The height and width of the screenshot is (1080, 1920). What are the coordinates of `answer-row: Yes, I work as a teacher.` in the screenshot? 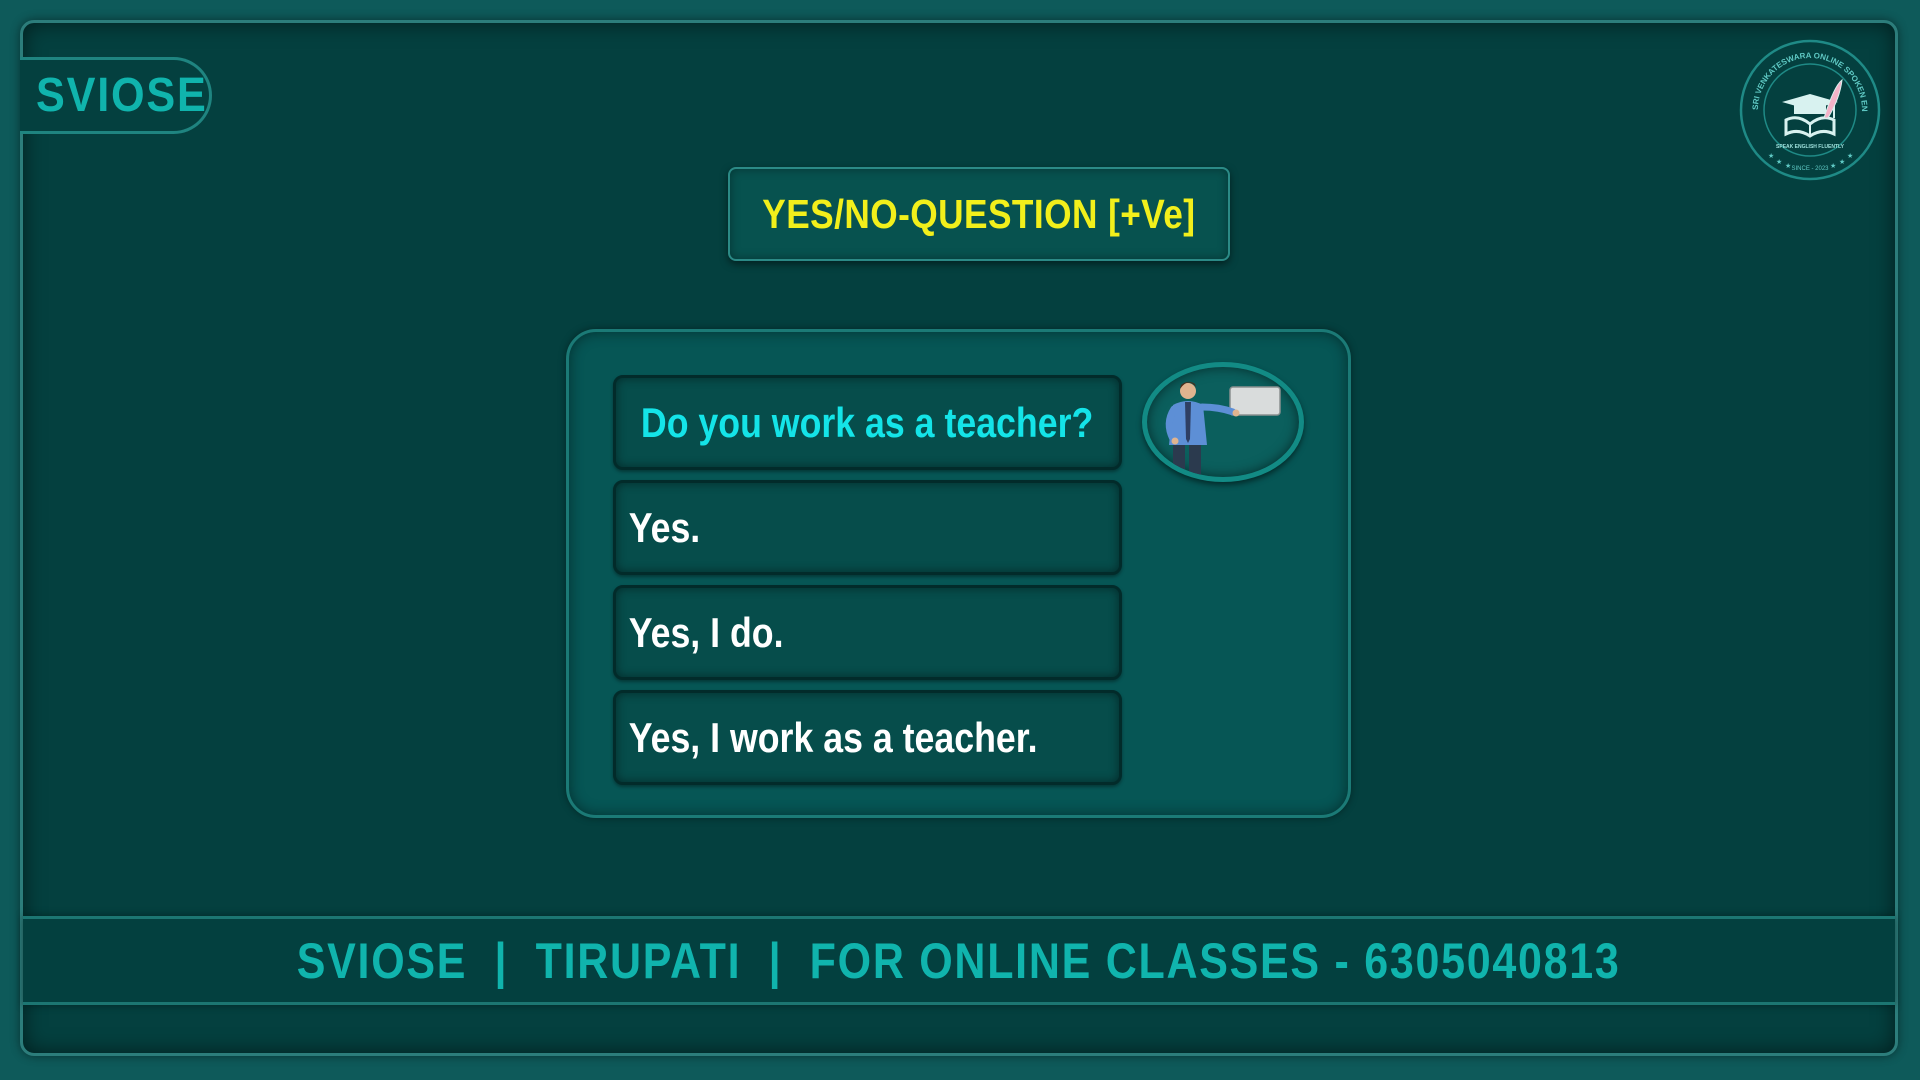 It's located at (867, 737).